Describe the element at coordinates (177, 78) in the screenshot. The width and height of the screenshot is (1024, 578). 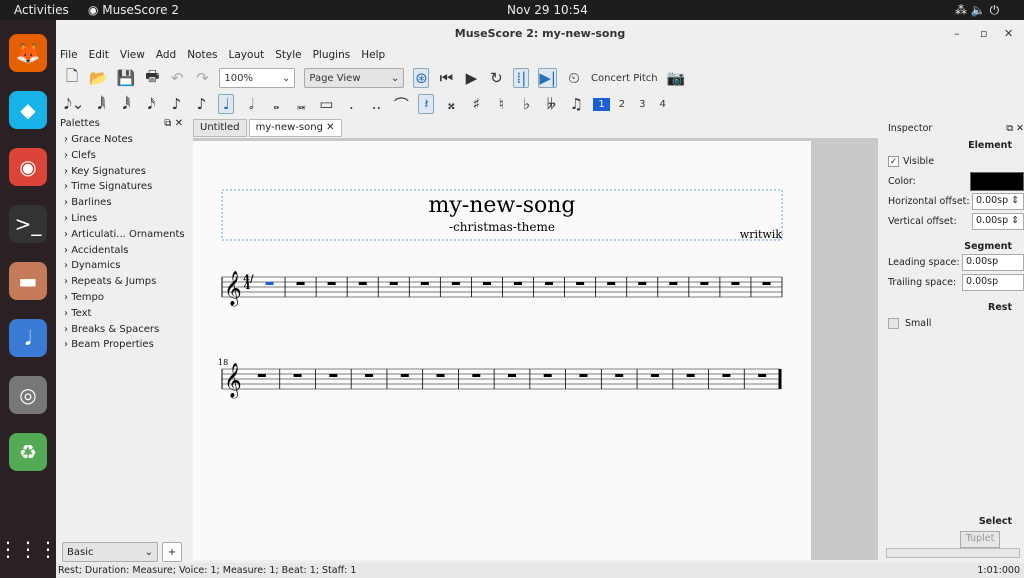
I see `undo-icon: ↶` at that location.